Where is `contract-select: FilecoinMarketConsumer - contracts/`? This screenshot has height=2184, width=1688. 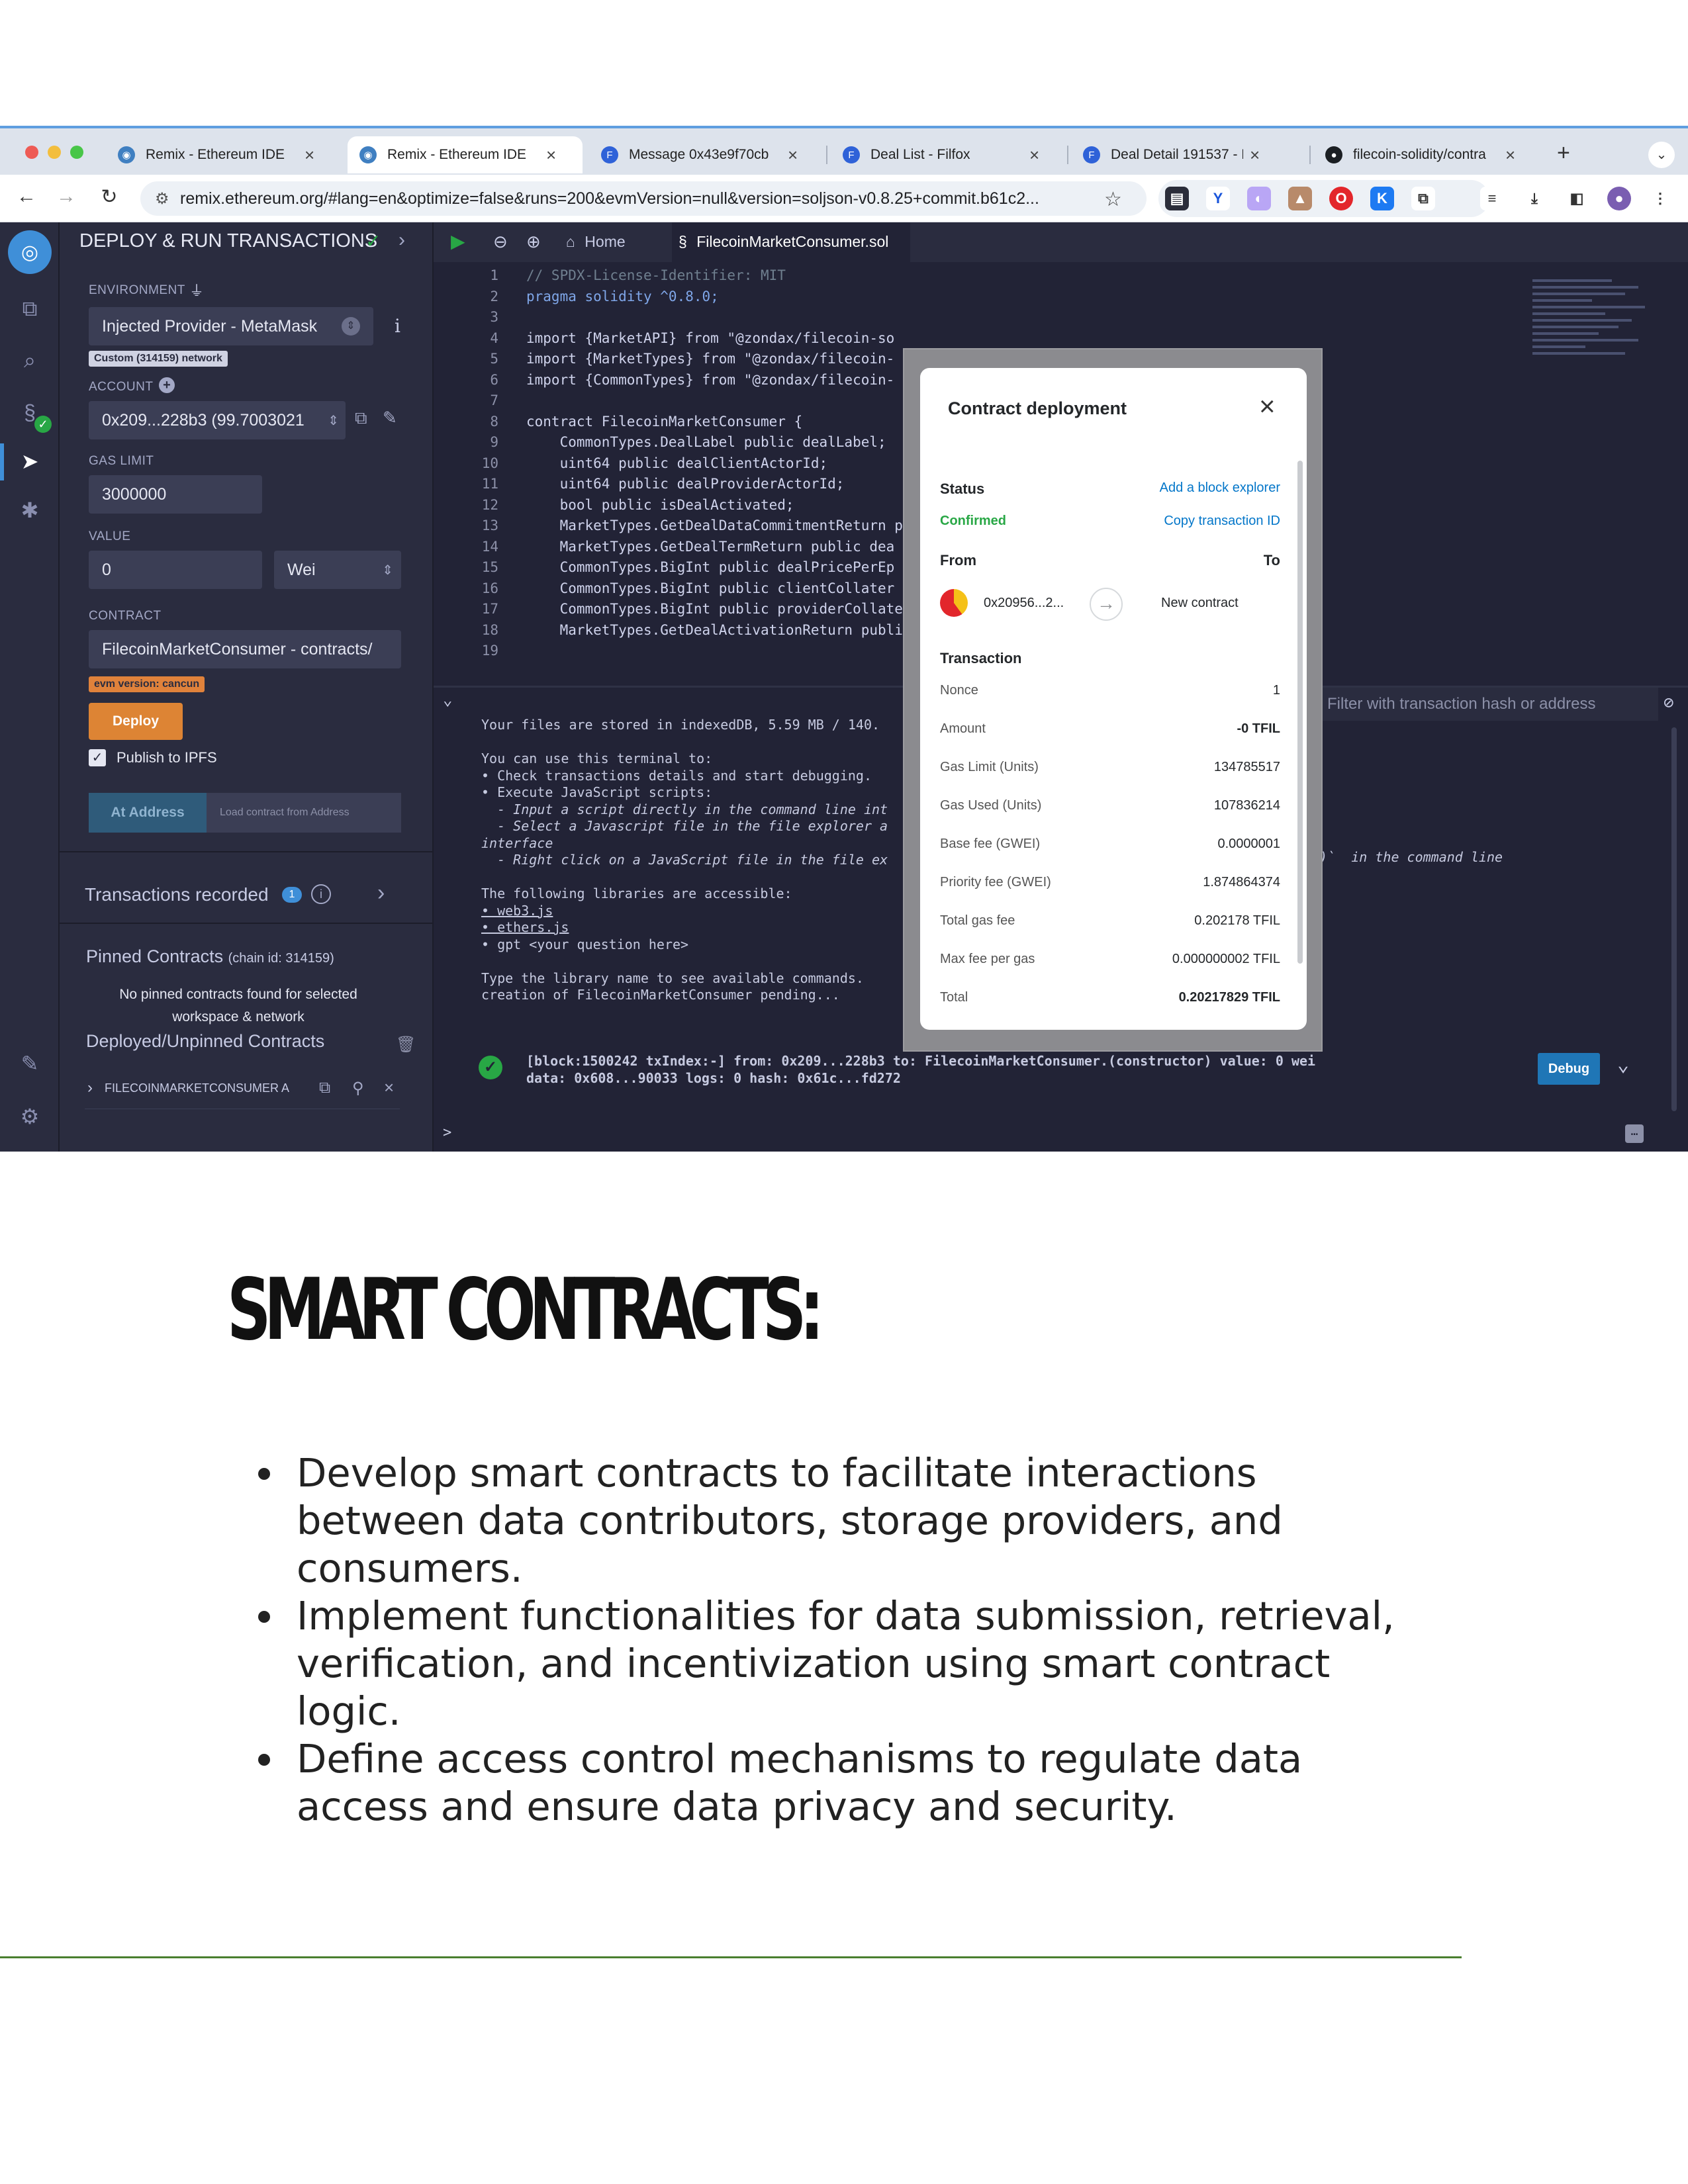 contract-select: FilecoinMarketConsumer - contracts/ is located at coordinates (245, 649).